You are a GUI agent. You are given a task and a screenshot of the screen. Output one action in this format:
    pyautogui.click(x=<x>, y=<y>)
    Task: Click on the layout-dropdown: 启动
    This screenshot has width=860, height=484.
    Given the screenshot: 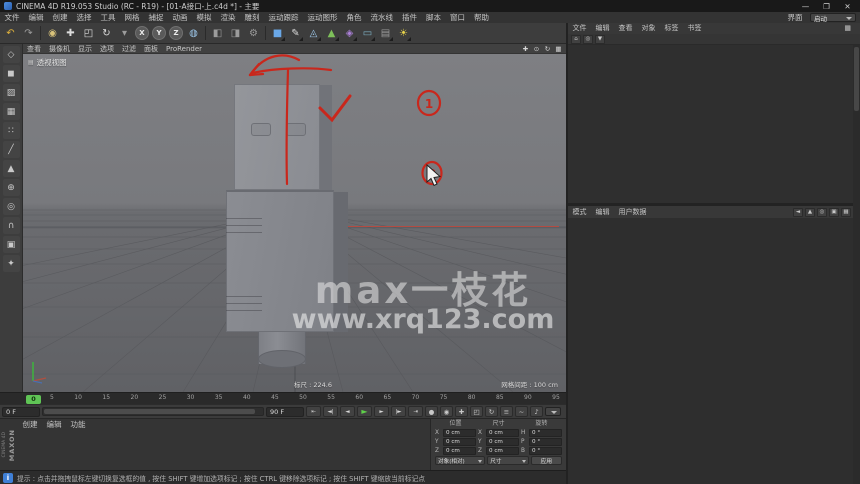 What is the action you would take?
    pyautogui.click(x=833, y=18)
    